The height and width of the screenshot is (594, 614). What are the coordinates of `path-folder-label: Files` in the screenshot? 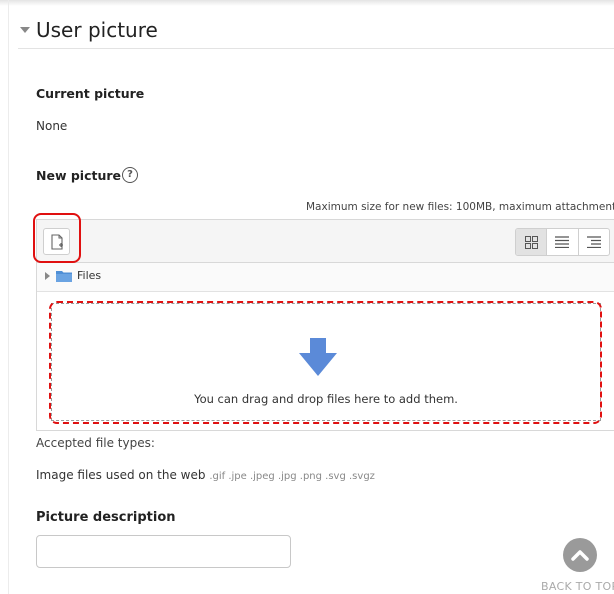 It's located at (89, 275).